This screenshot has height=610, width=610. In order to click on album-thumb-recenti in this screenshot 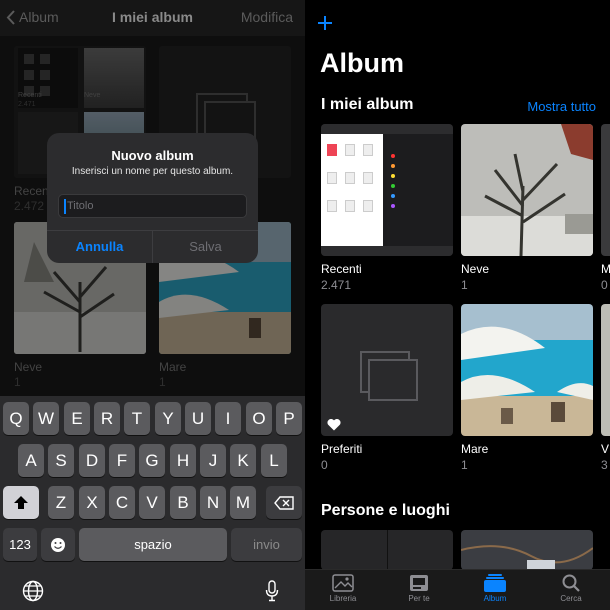, I will do `click(387, 190)`.